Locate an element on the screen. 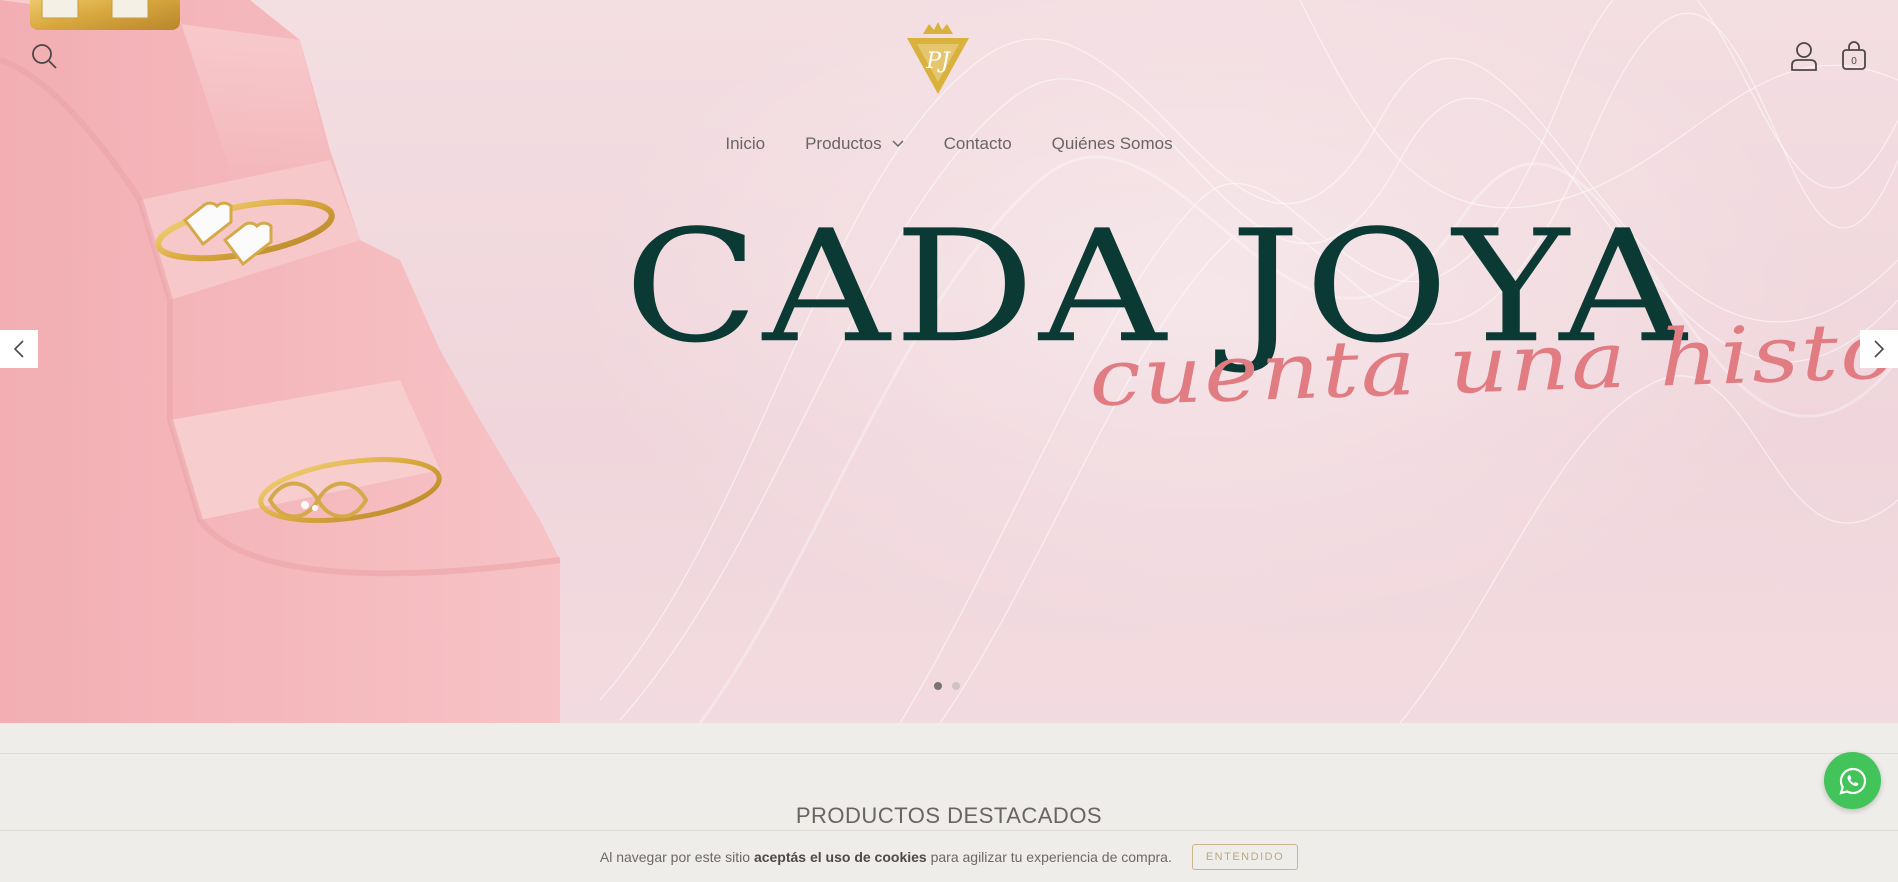 Image resolution: width=1898 pixels, height=882 pixels. account-button is located at coordinates (1804, 56).